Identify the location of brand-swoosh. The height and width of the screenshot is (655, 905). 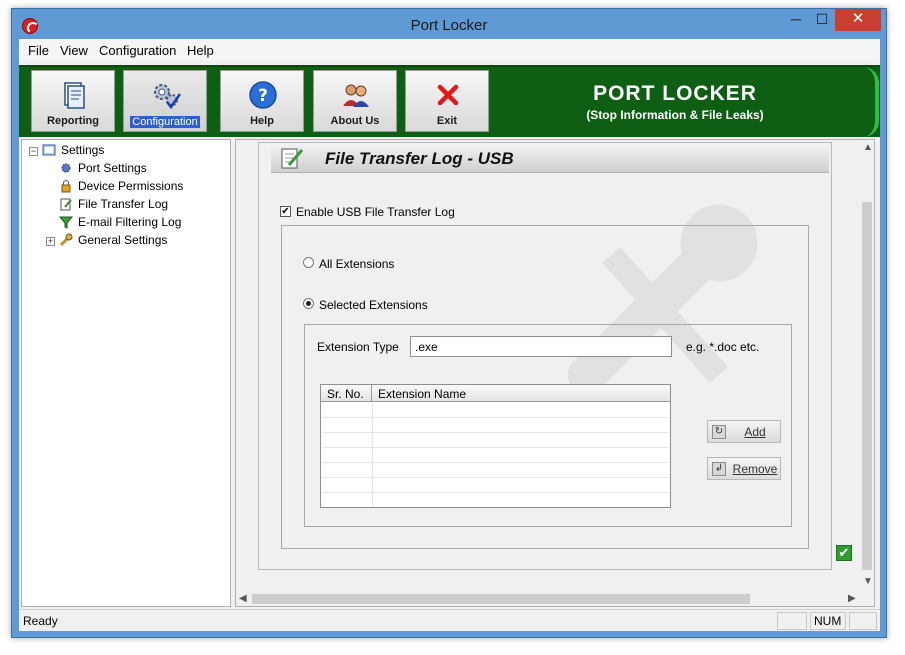
(871, 102).